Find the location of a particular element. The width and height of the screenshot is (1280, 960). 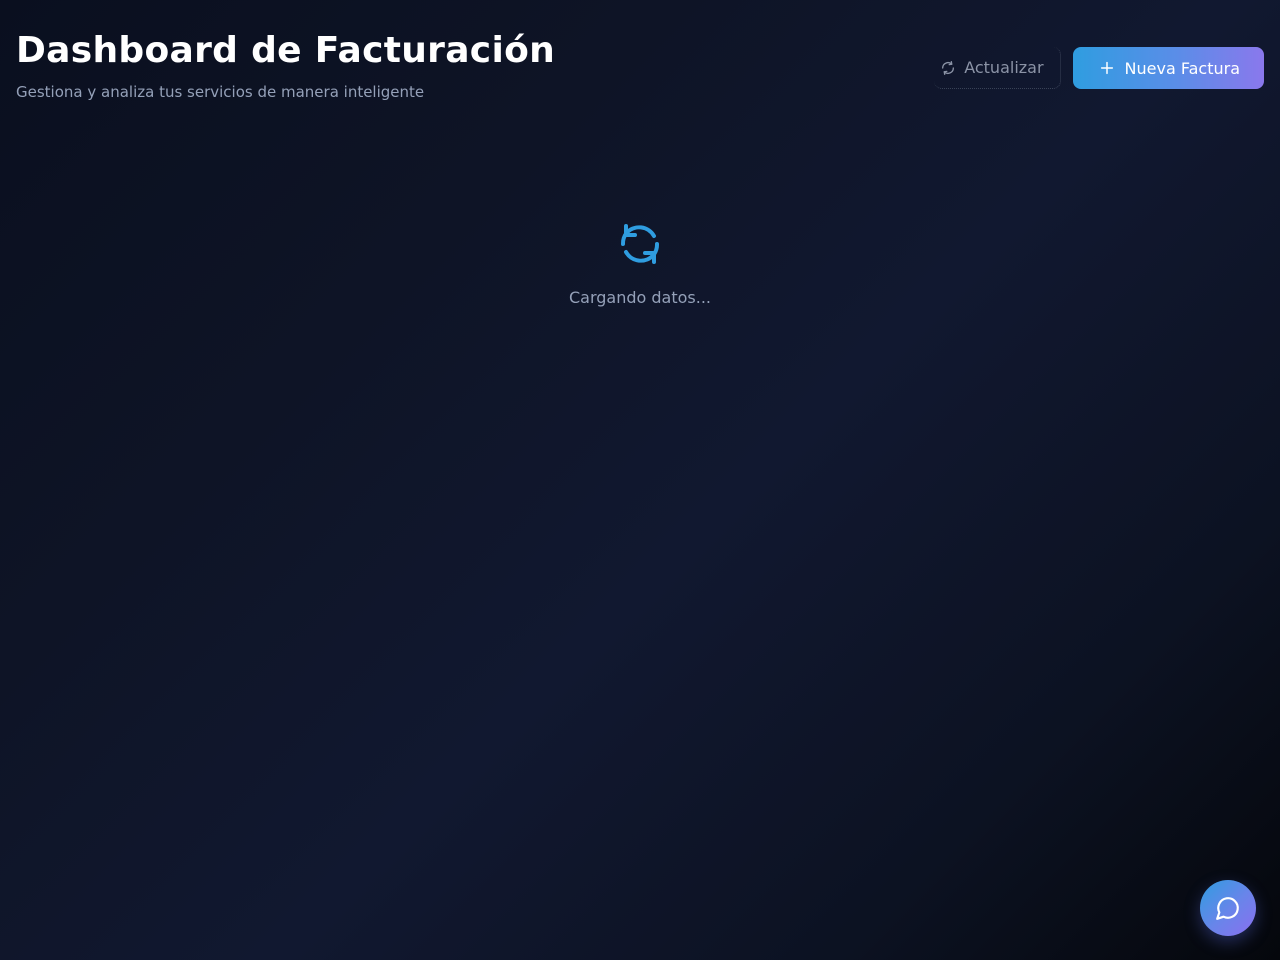

plus-icon is located at coordinates (1107, 68).